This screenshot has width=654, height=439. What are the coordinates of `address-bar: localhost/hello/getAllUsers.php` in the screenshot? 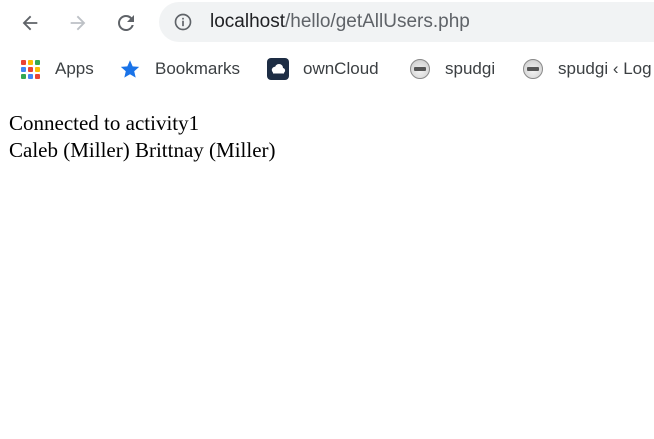 It's located at (406, 22).